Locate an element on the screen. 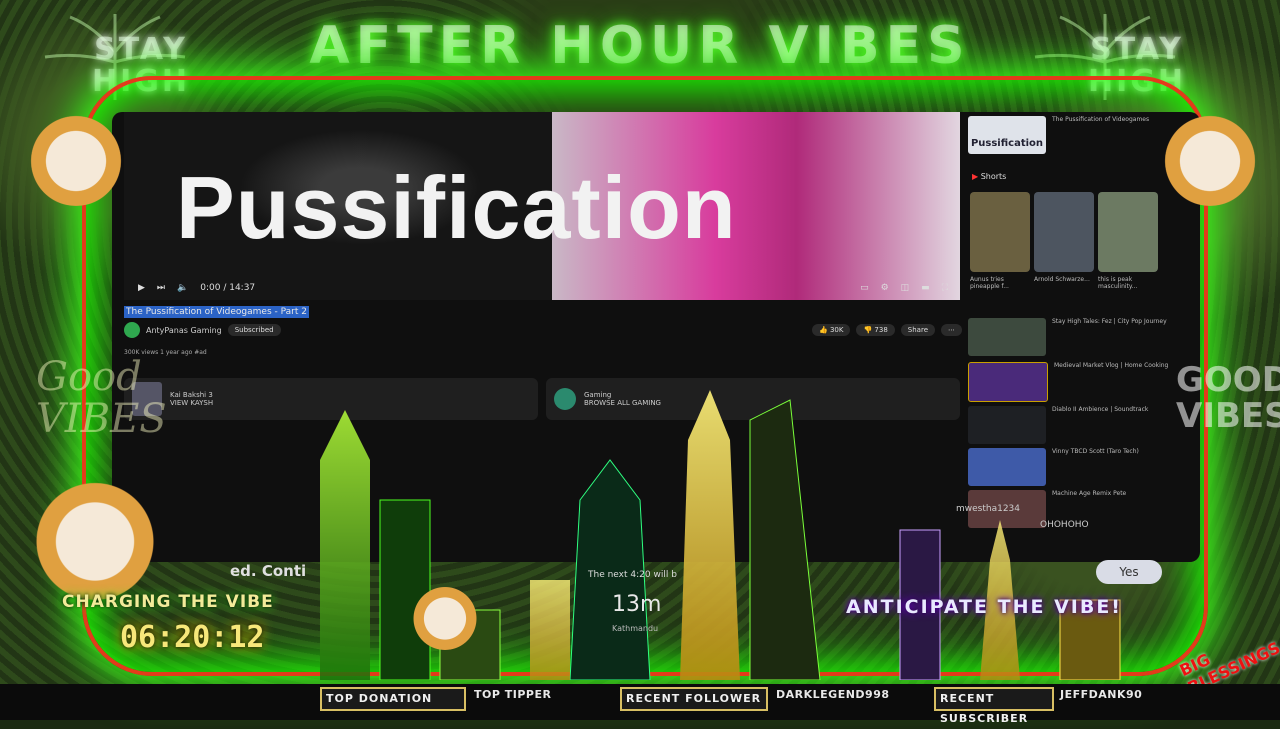  time-display: 0:00 / 14:37 is located at coordinates (228, 288).